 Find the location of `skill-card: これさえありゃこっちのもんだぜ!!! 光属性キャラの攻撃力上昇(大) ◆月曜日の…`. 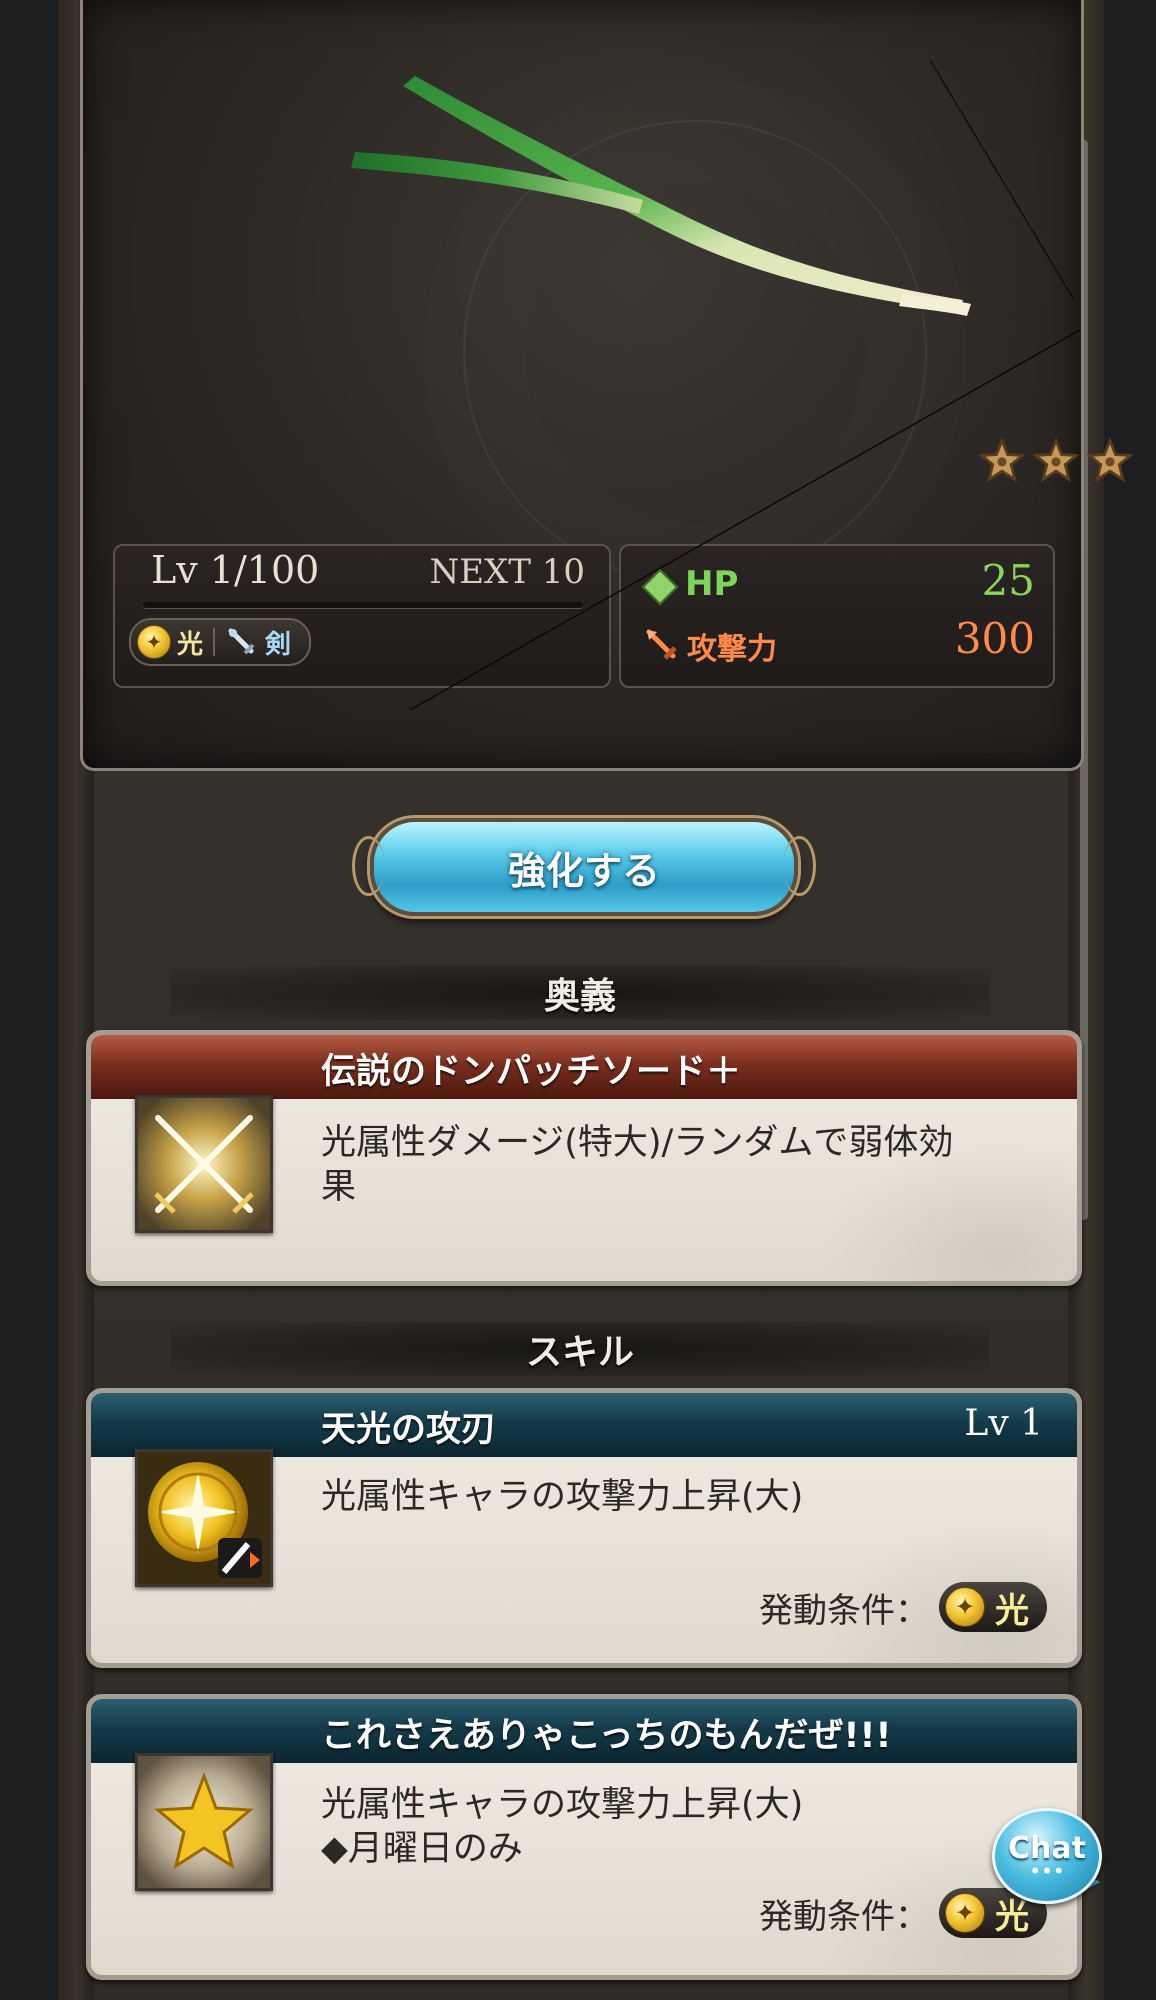

skill-card: これさえありゃこっちのもんだぜ!!! 光属性キャラの攻撃力上昇(大) ◆月曜日の… is located at coordinates (584, 1837).